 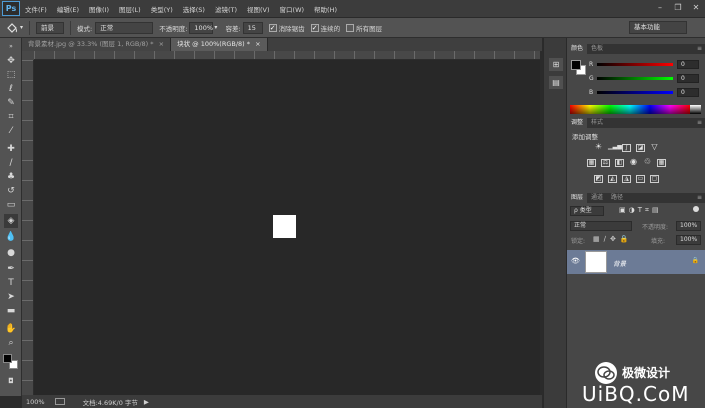 I want to click on layer-filter-kind: ρ 类型, so click(x=587, y=211).